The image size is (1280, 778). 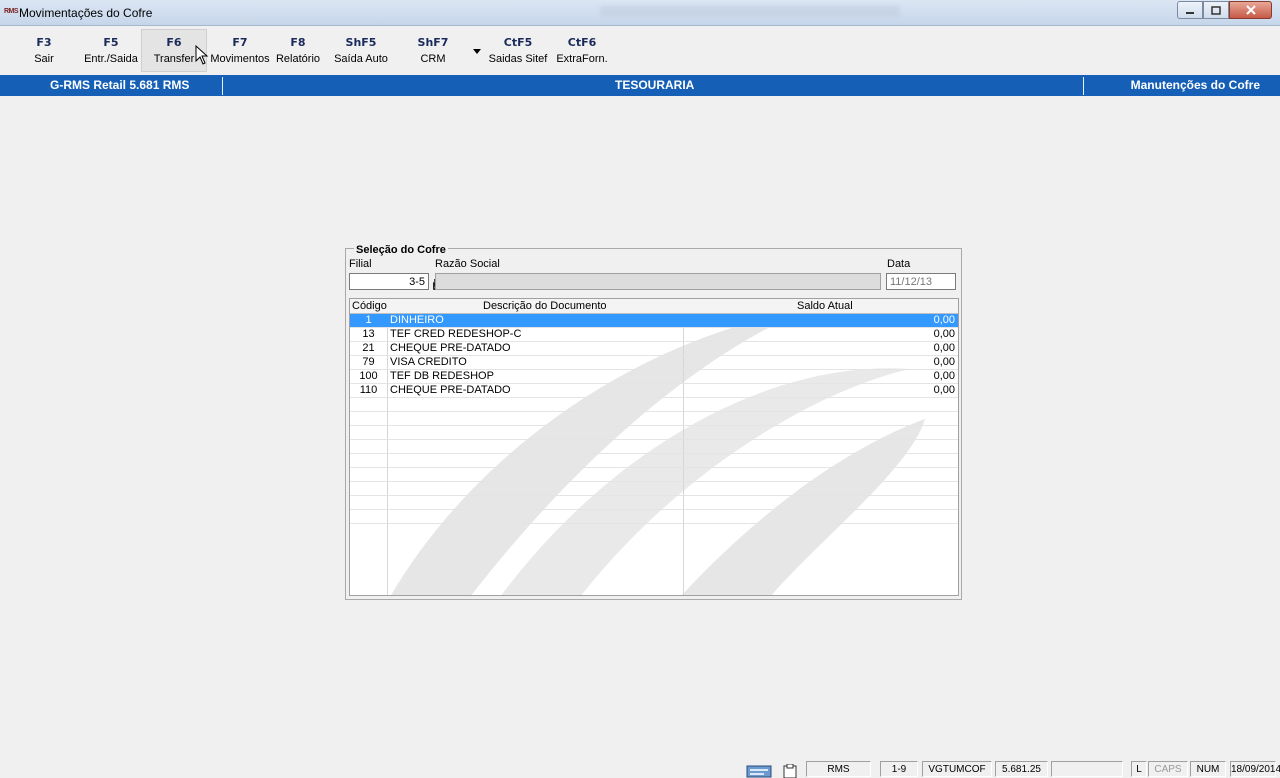 What do you see at coordinates (654, 363) in the screenshot?
I see `table-row: 79 VISA CREDITO 0,00` at bounding box center [654, 363].